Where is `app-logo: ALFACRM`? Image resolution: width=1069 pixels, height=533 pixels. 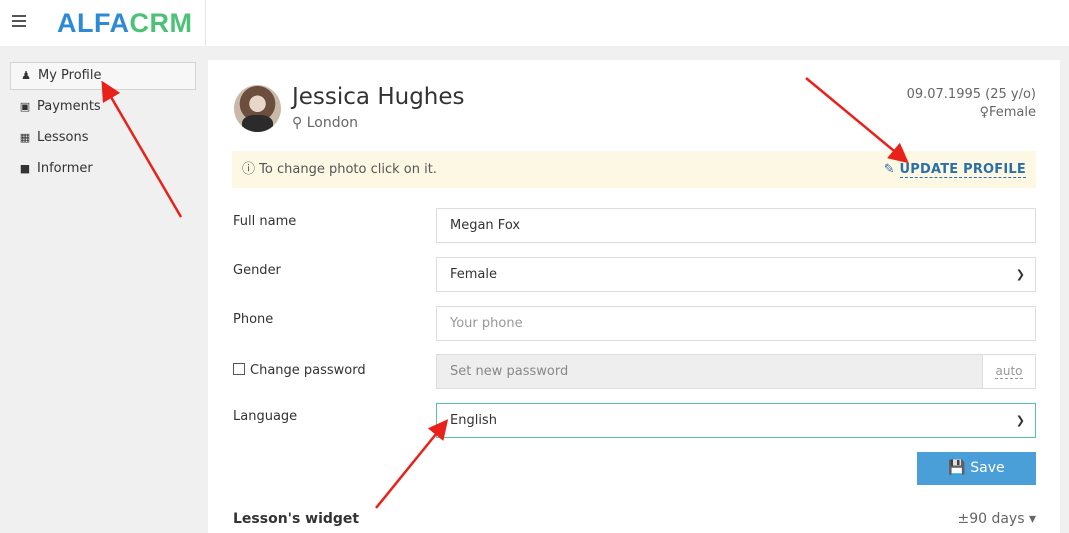 app-logo: ALFACRM is located at coordinates (123, 23).